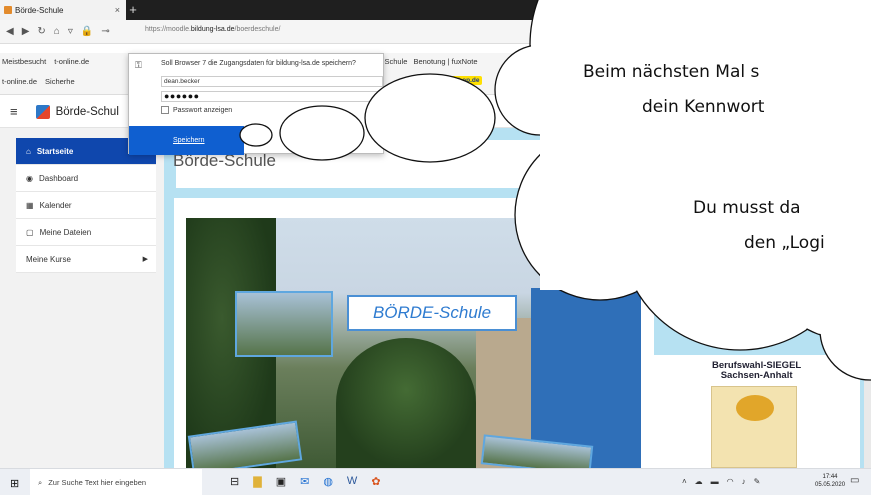 This screenshot has width=871, height=495. Describe the element at coordinates (435, 32) in the screenshot. I see `browser-nav-bar: ◀ ▶ ↻ ⌂ ▿ 🔒 ⊸` at that location.